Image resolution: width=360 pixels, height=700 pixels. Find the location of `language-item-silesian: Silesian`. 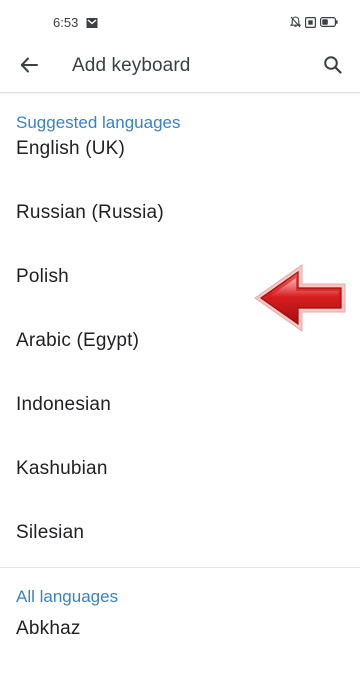

language-item-silesian: Silesian is located at coordinates (180, 533).